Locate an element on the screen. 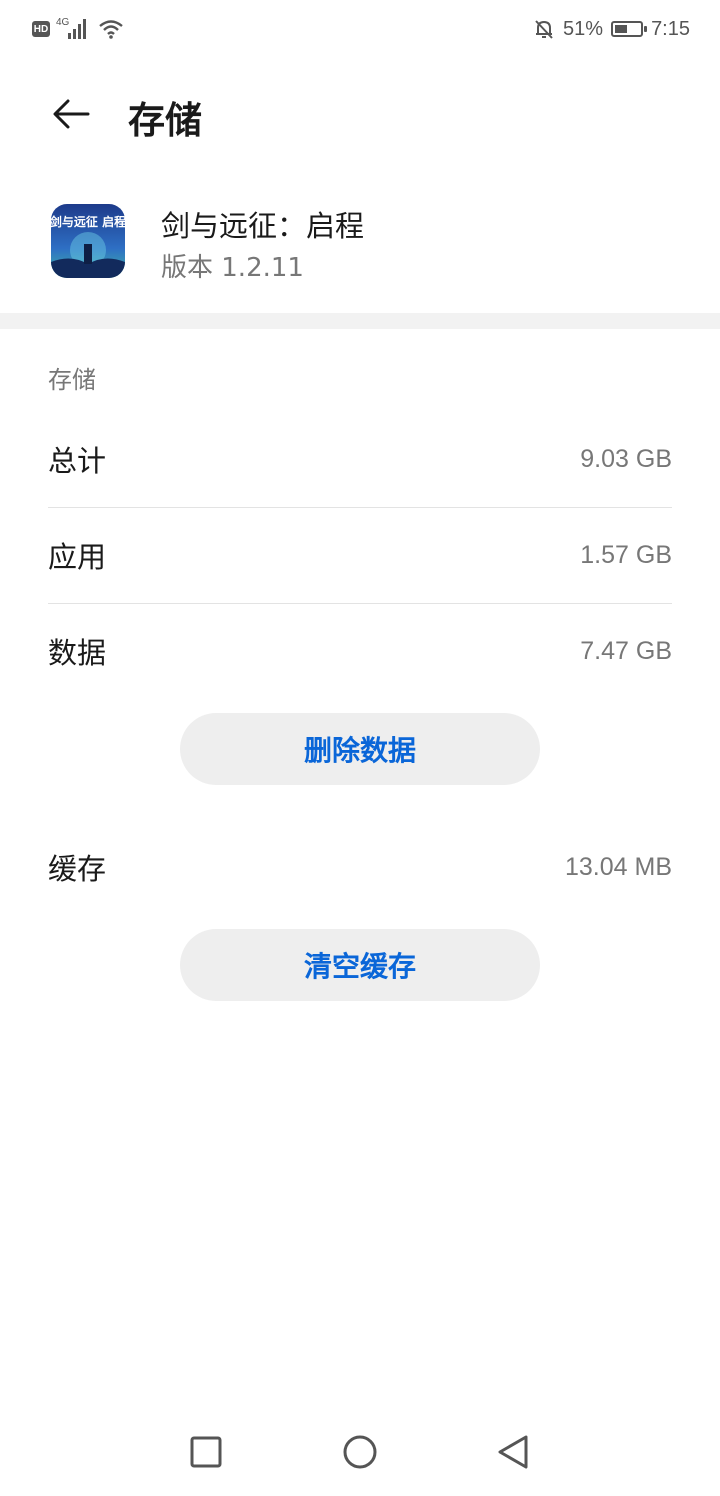 This screenshot has height=1496, width=720. row-value: 1.57 GB is located at coordinates (626, 554).